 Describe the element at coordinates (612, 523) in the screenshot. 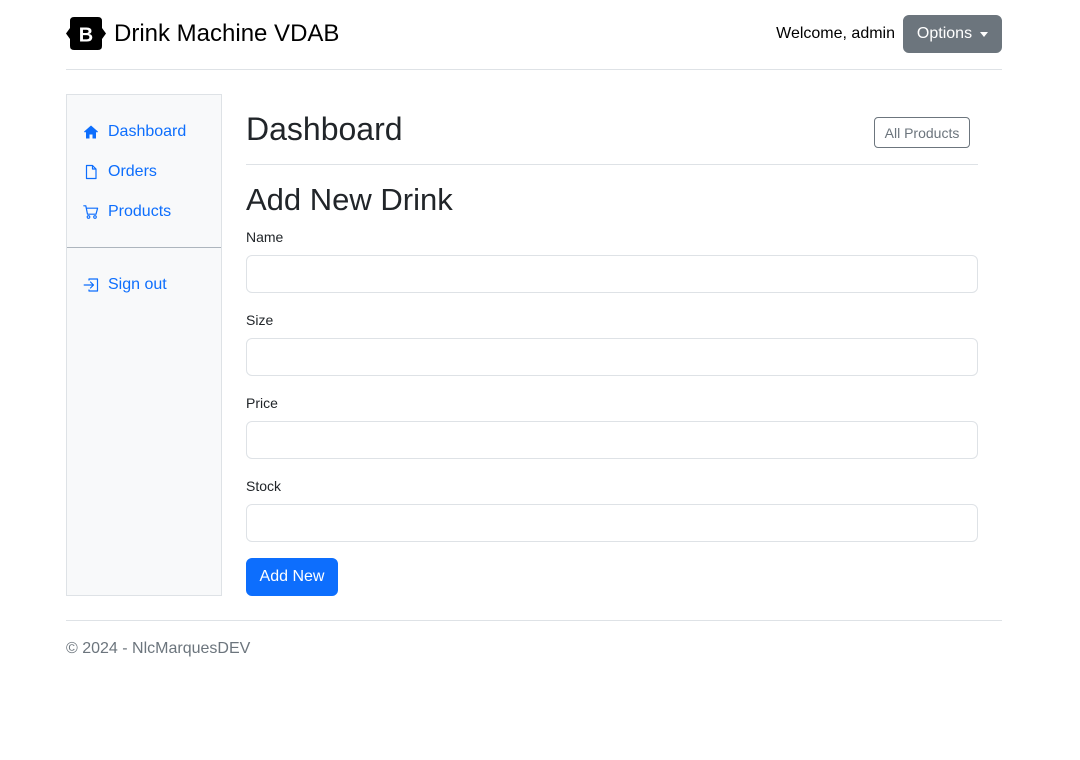

I see `stock-input` at that location.